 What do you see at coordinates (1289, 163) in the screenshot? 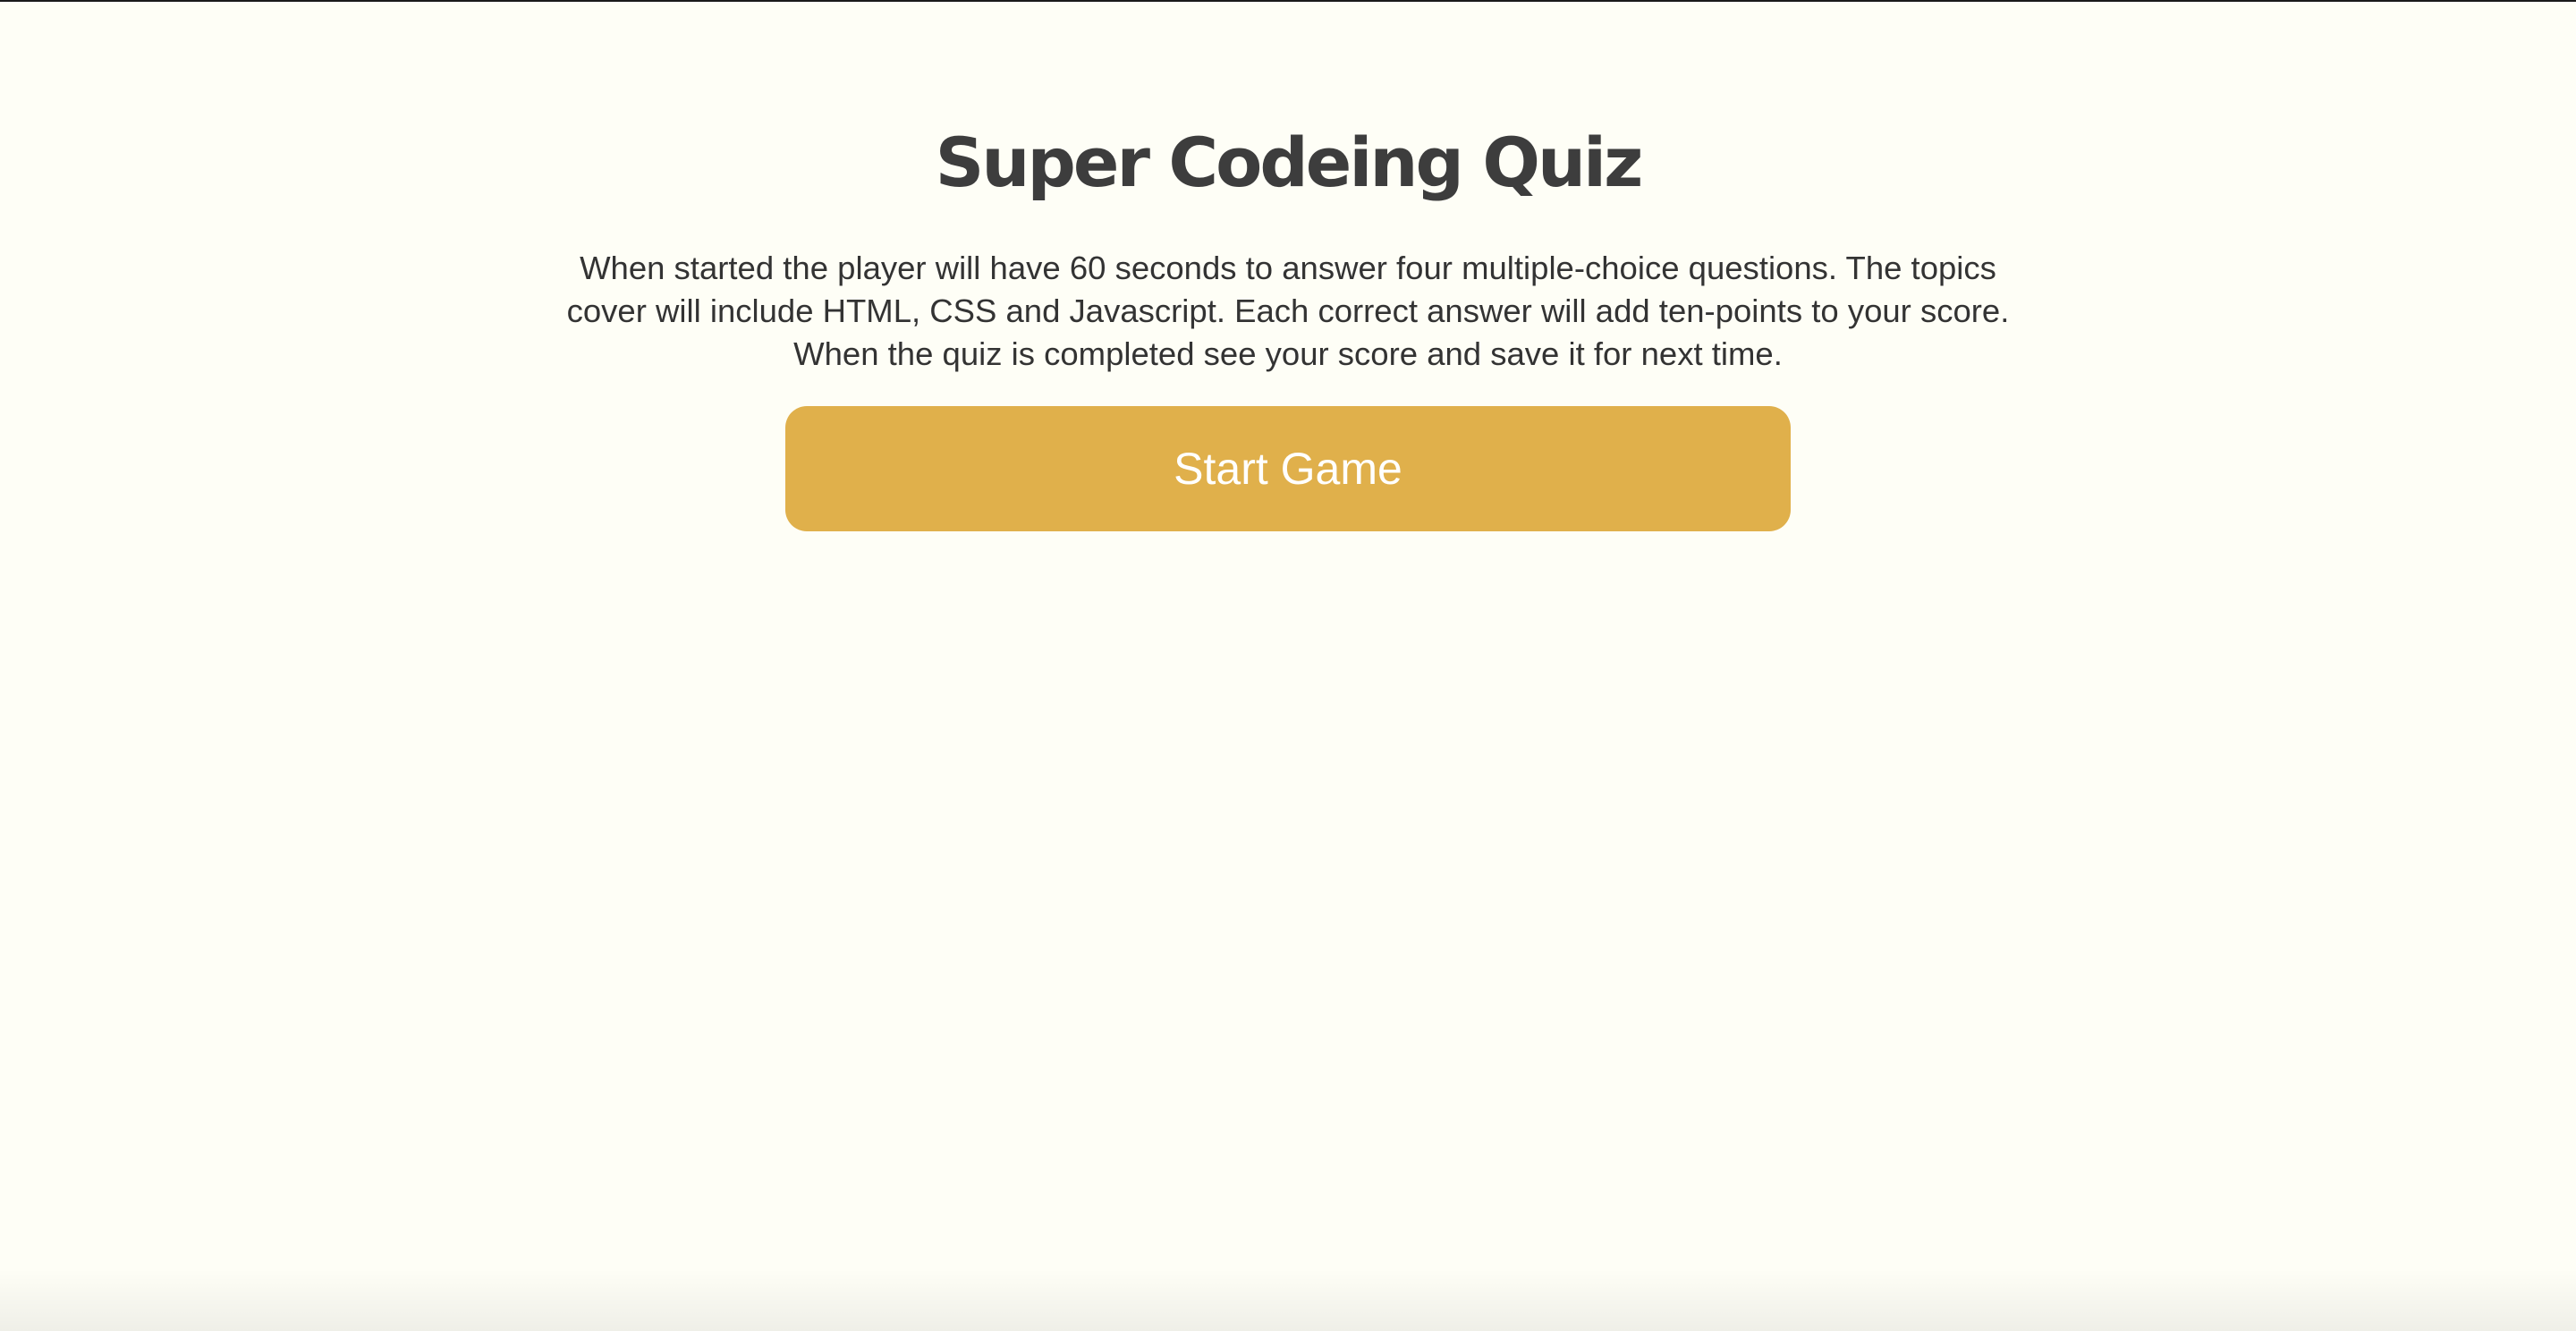
I see `page-title: Super Codeing Quiz` at bounding box center [1289, 163].